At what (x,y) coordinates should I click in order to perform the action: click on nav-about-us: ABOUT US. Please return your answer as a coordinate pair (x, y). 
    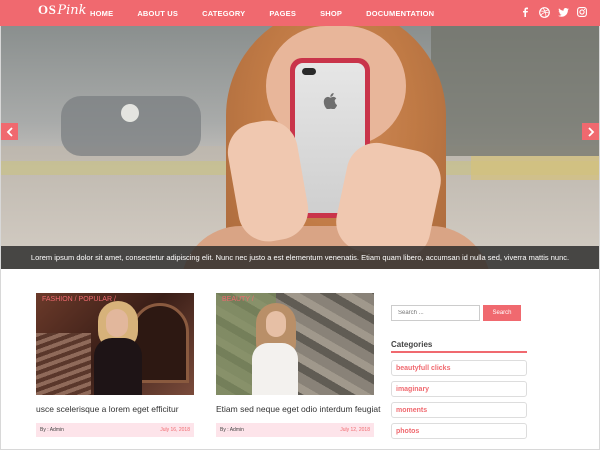
    Looking at the image, I should click on (157, 13).